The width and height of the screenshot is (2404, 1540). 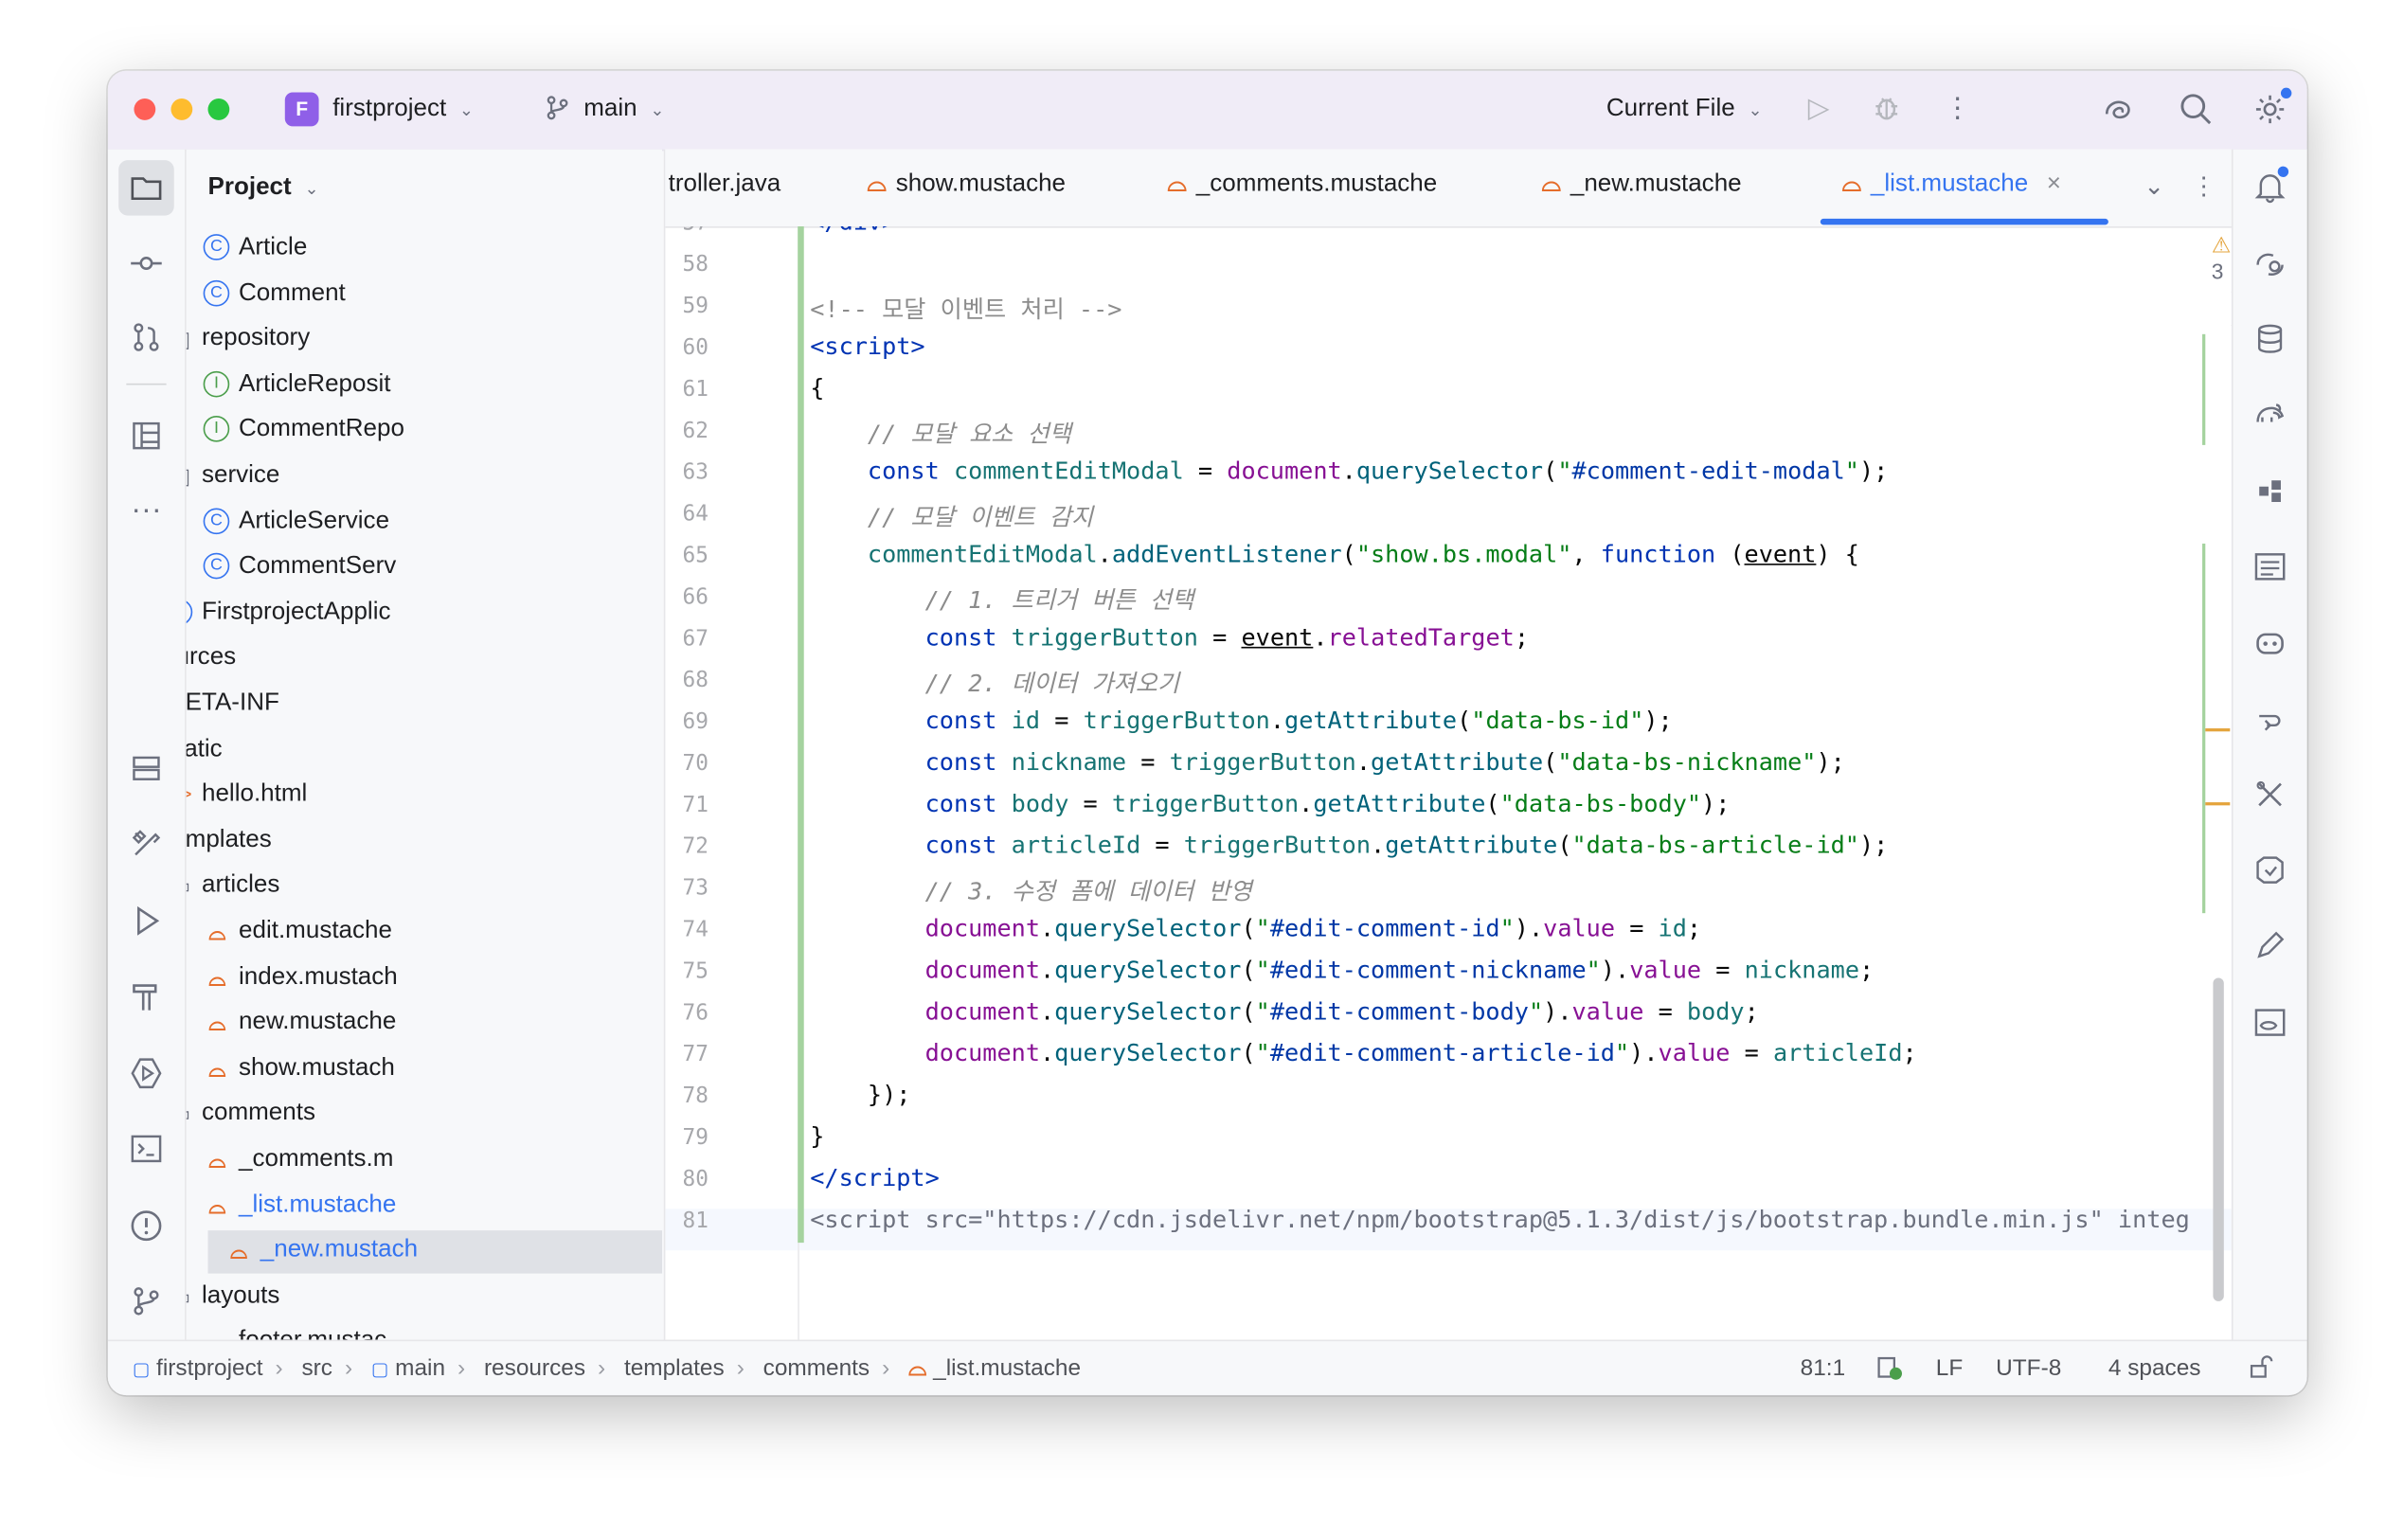 I want to click on tab-label: show.mustache, so click(x=981, y=184).